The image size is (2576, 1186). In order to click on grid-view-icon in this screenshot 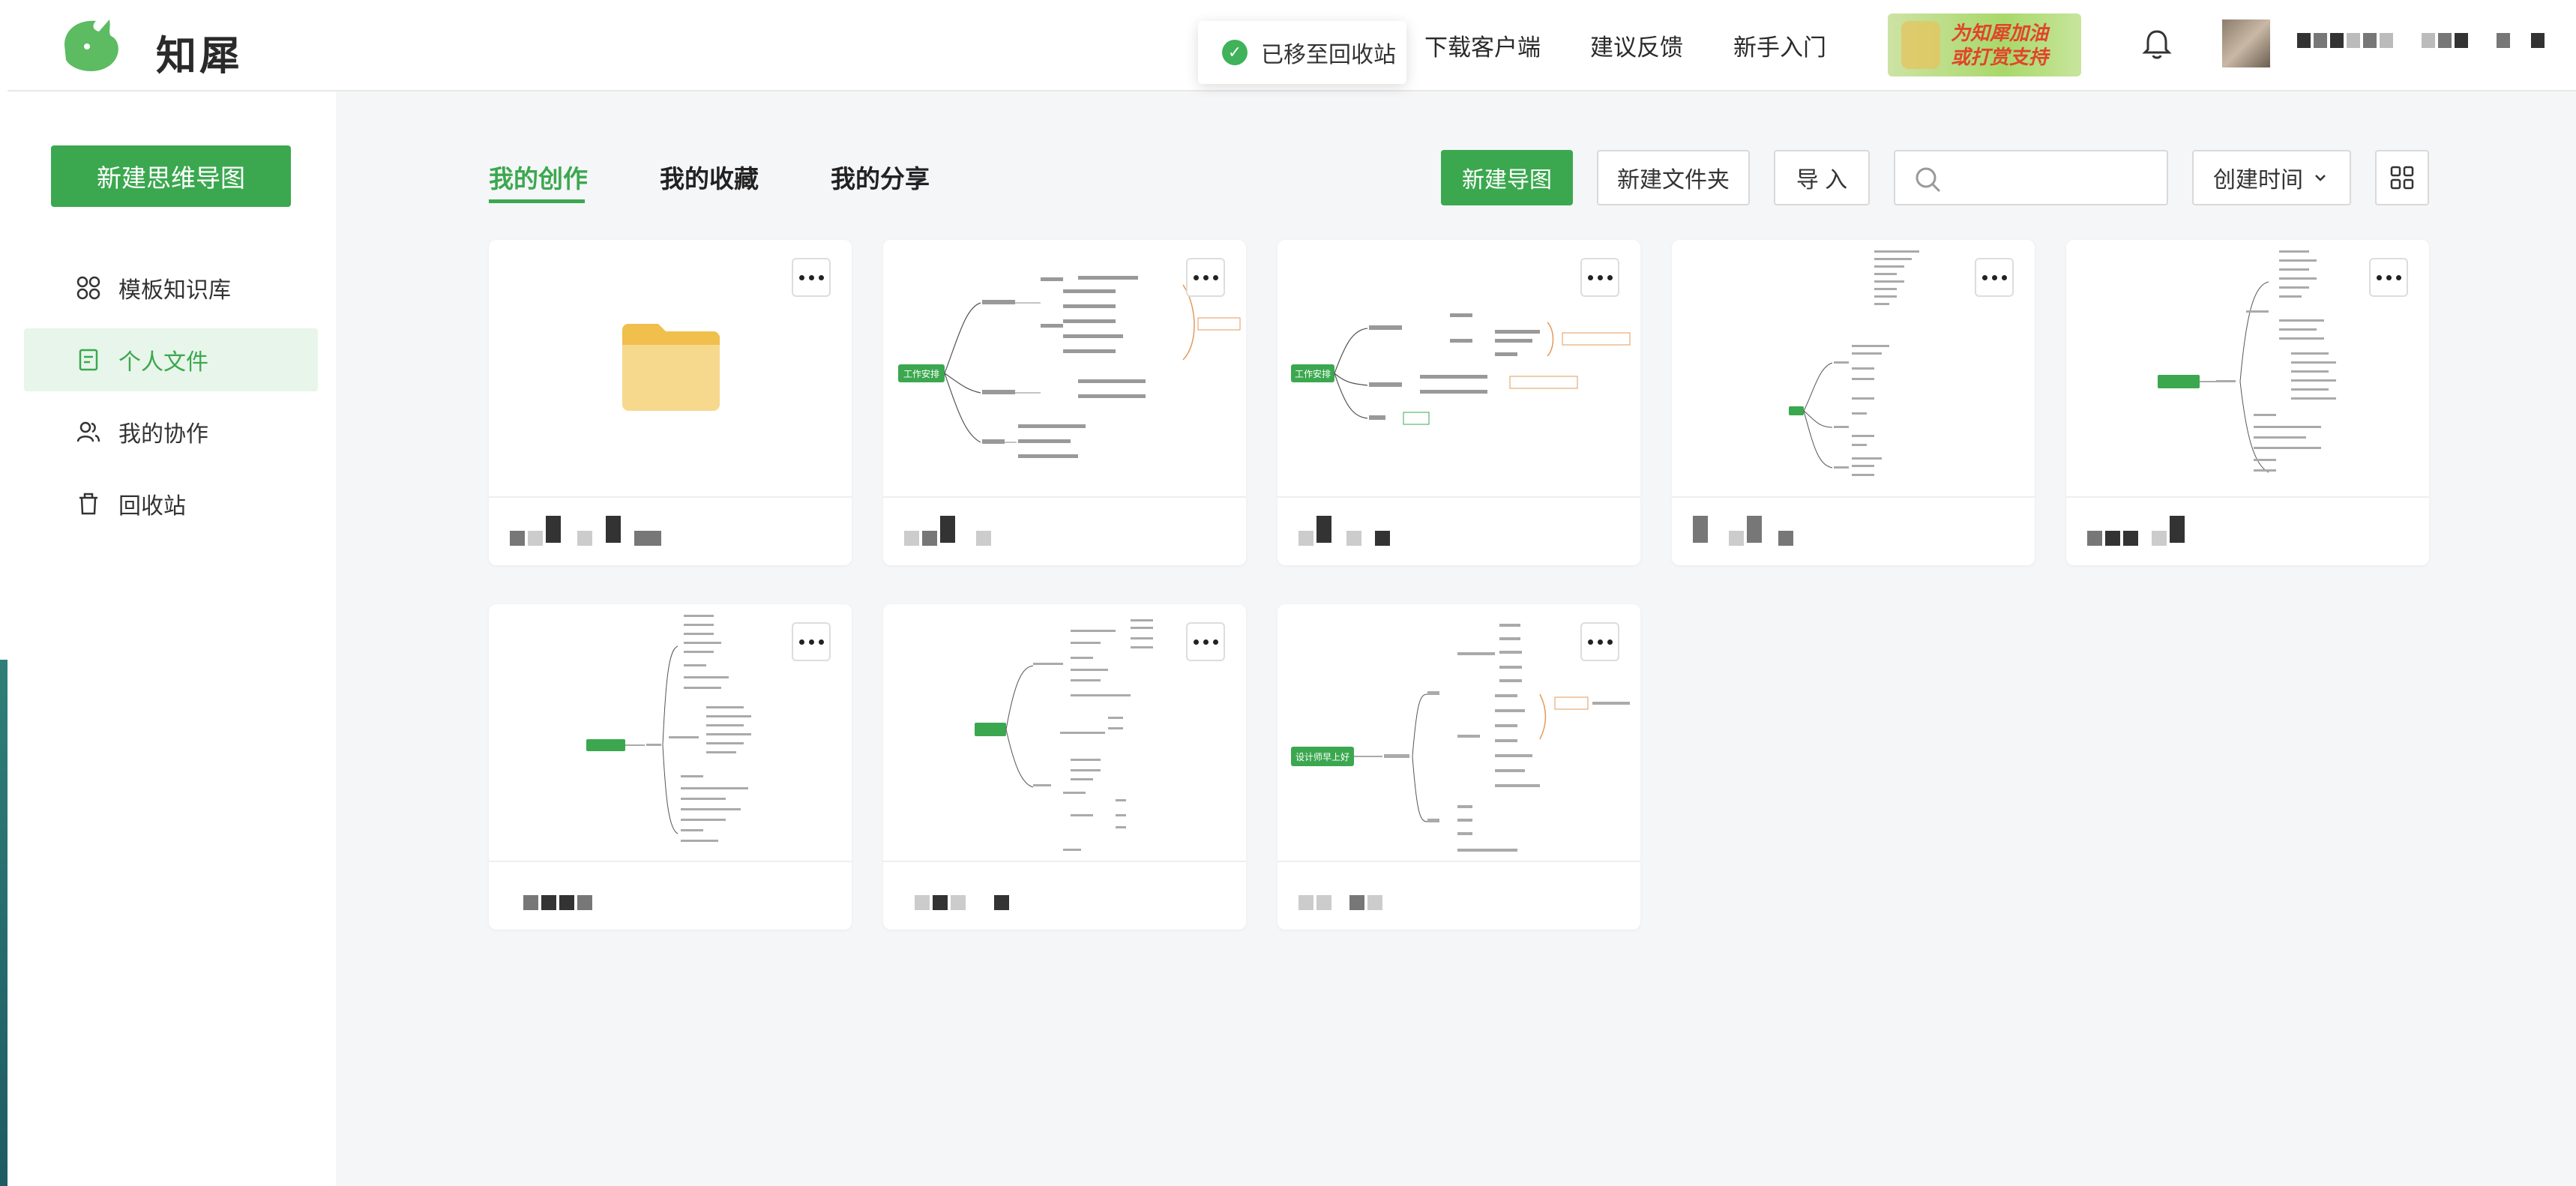, I will do `click(2402, 178)`.